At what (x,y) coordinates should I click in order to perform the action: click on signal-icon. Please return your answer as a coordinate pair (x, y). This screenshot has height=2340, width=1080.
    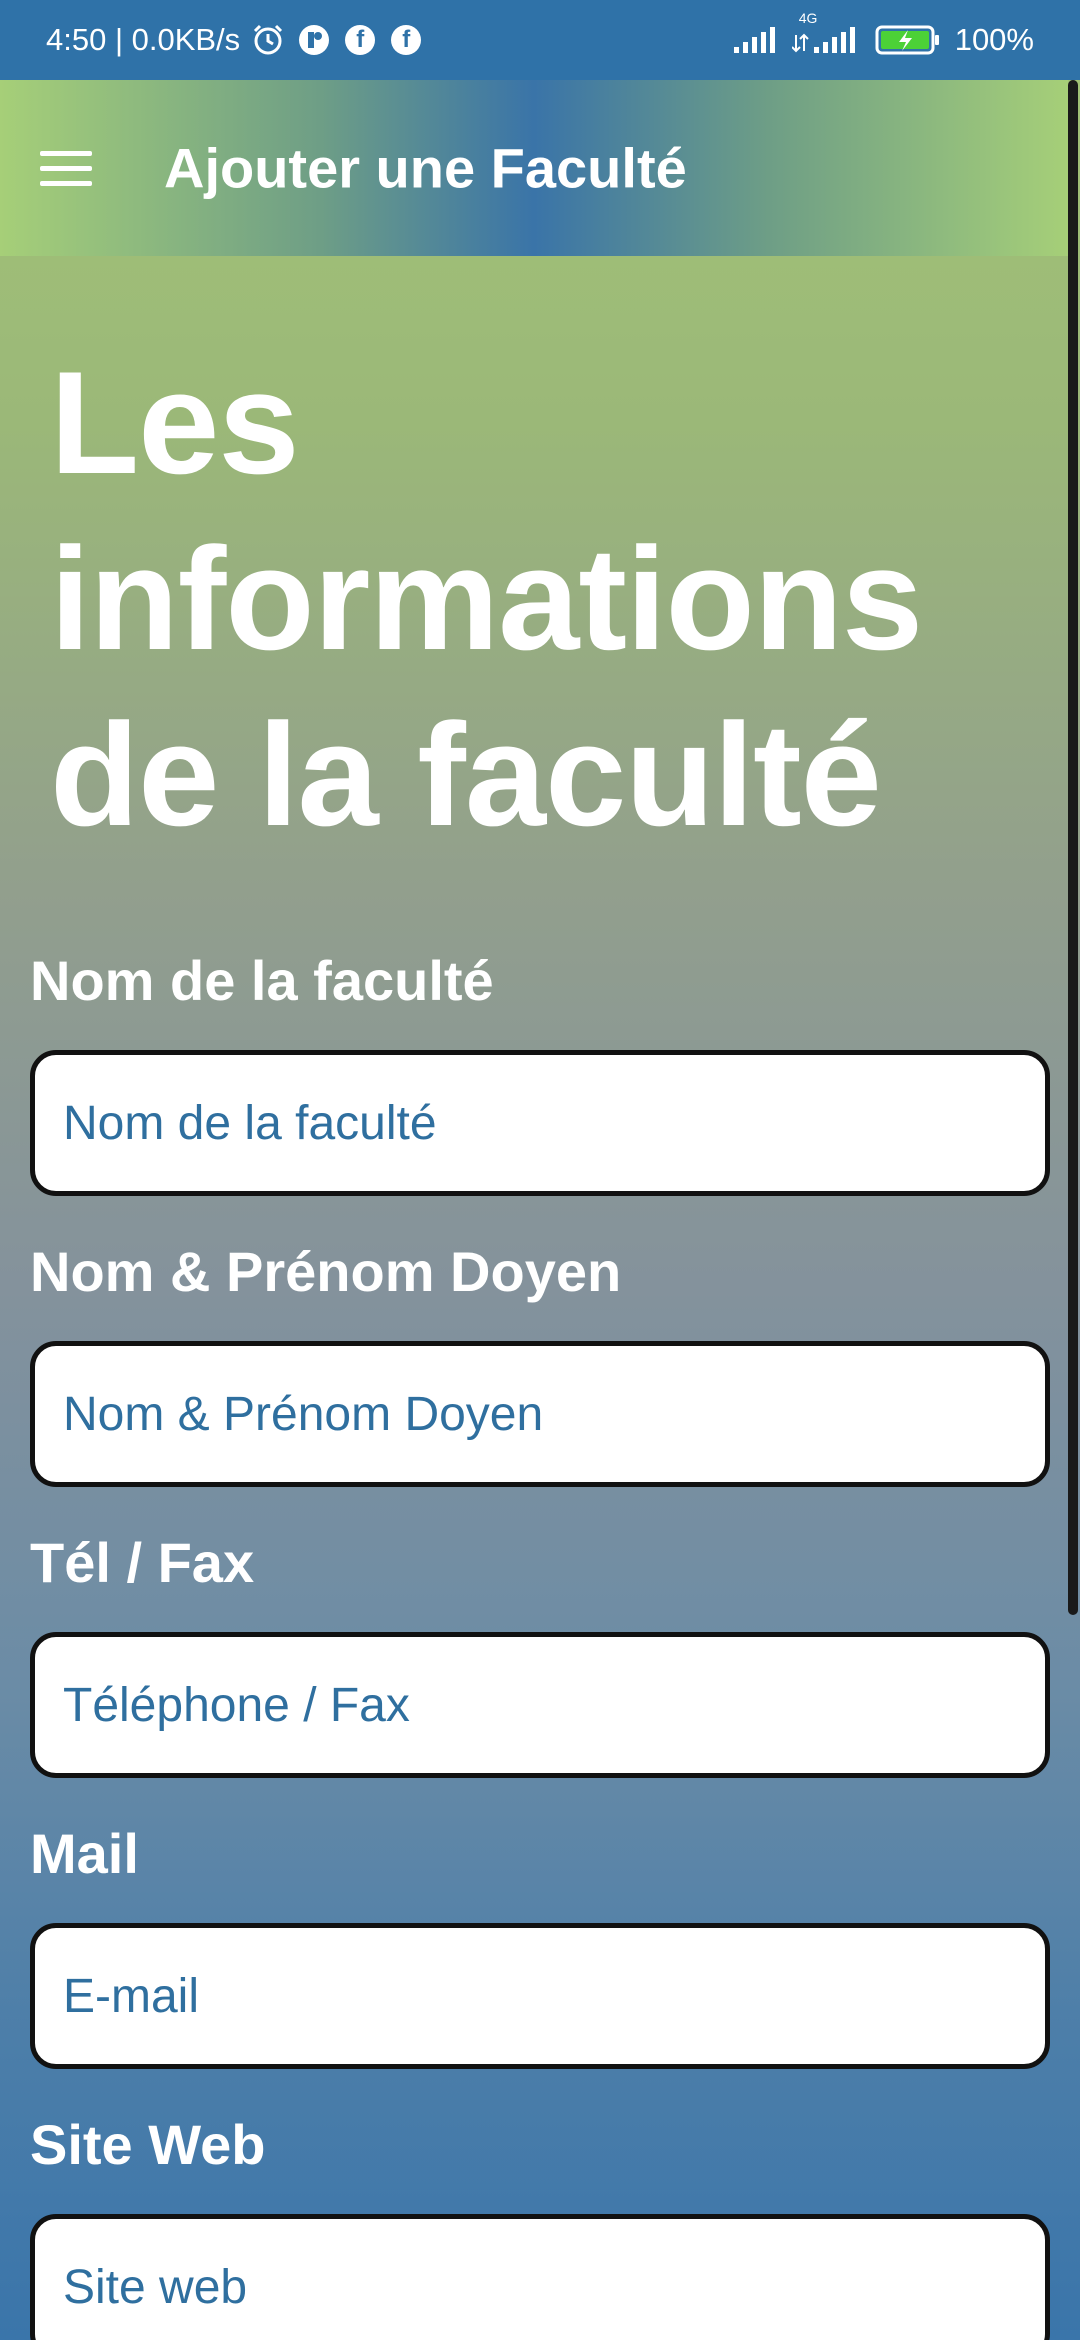
    Looking at the image, I should click on (755, 40).